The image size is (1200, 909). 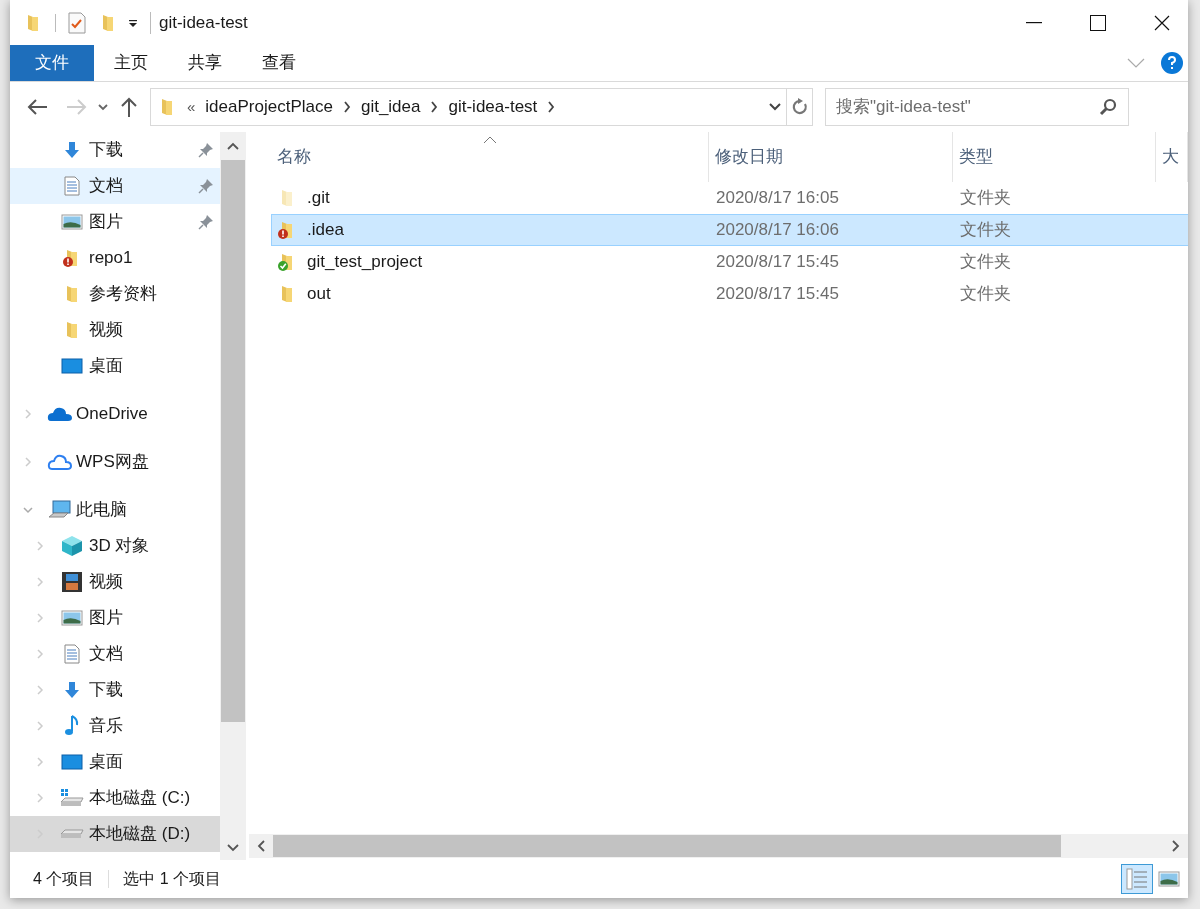 I want to click on modified-date: 2020/8/17 16:06, so click(x=777, y=230).